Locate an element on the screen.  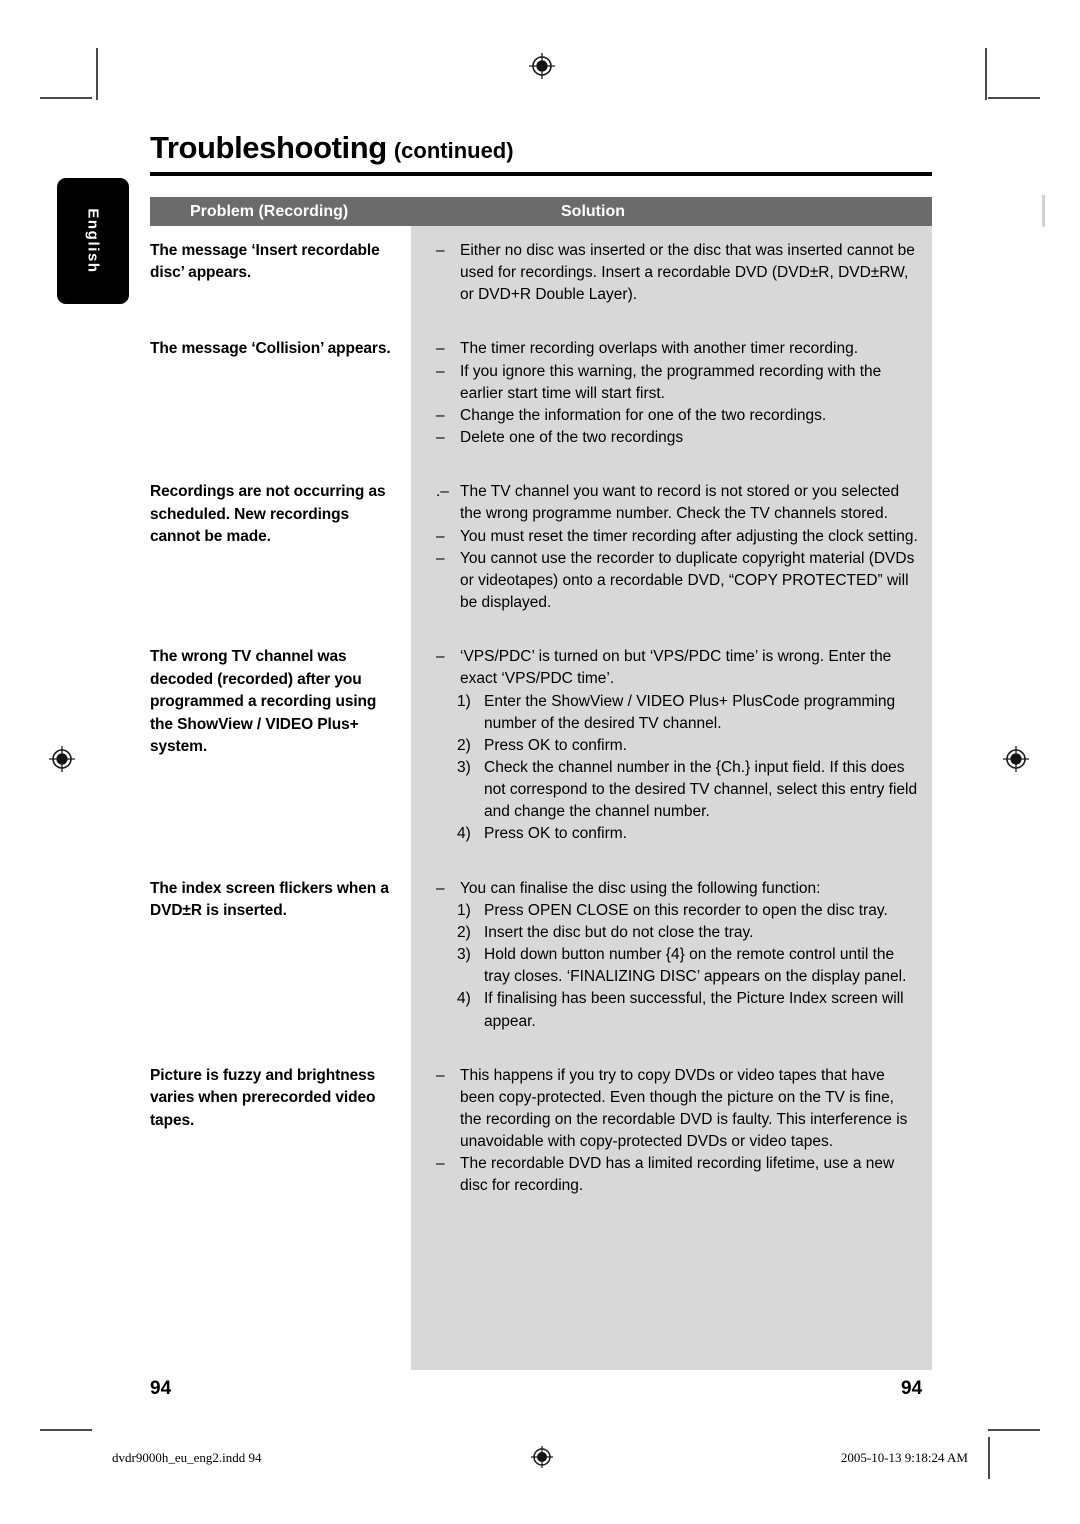
language-tab-label: English is located at coordinates (93, 241).